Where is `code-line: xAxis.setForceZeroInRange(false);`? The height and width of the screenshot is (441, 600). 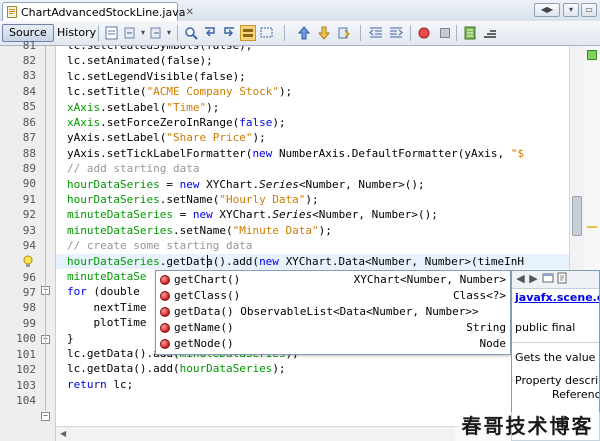
code-line: xAxis.setForceZeroInRange(false); is located at coordinates (176, 122).